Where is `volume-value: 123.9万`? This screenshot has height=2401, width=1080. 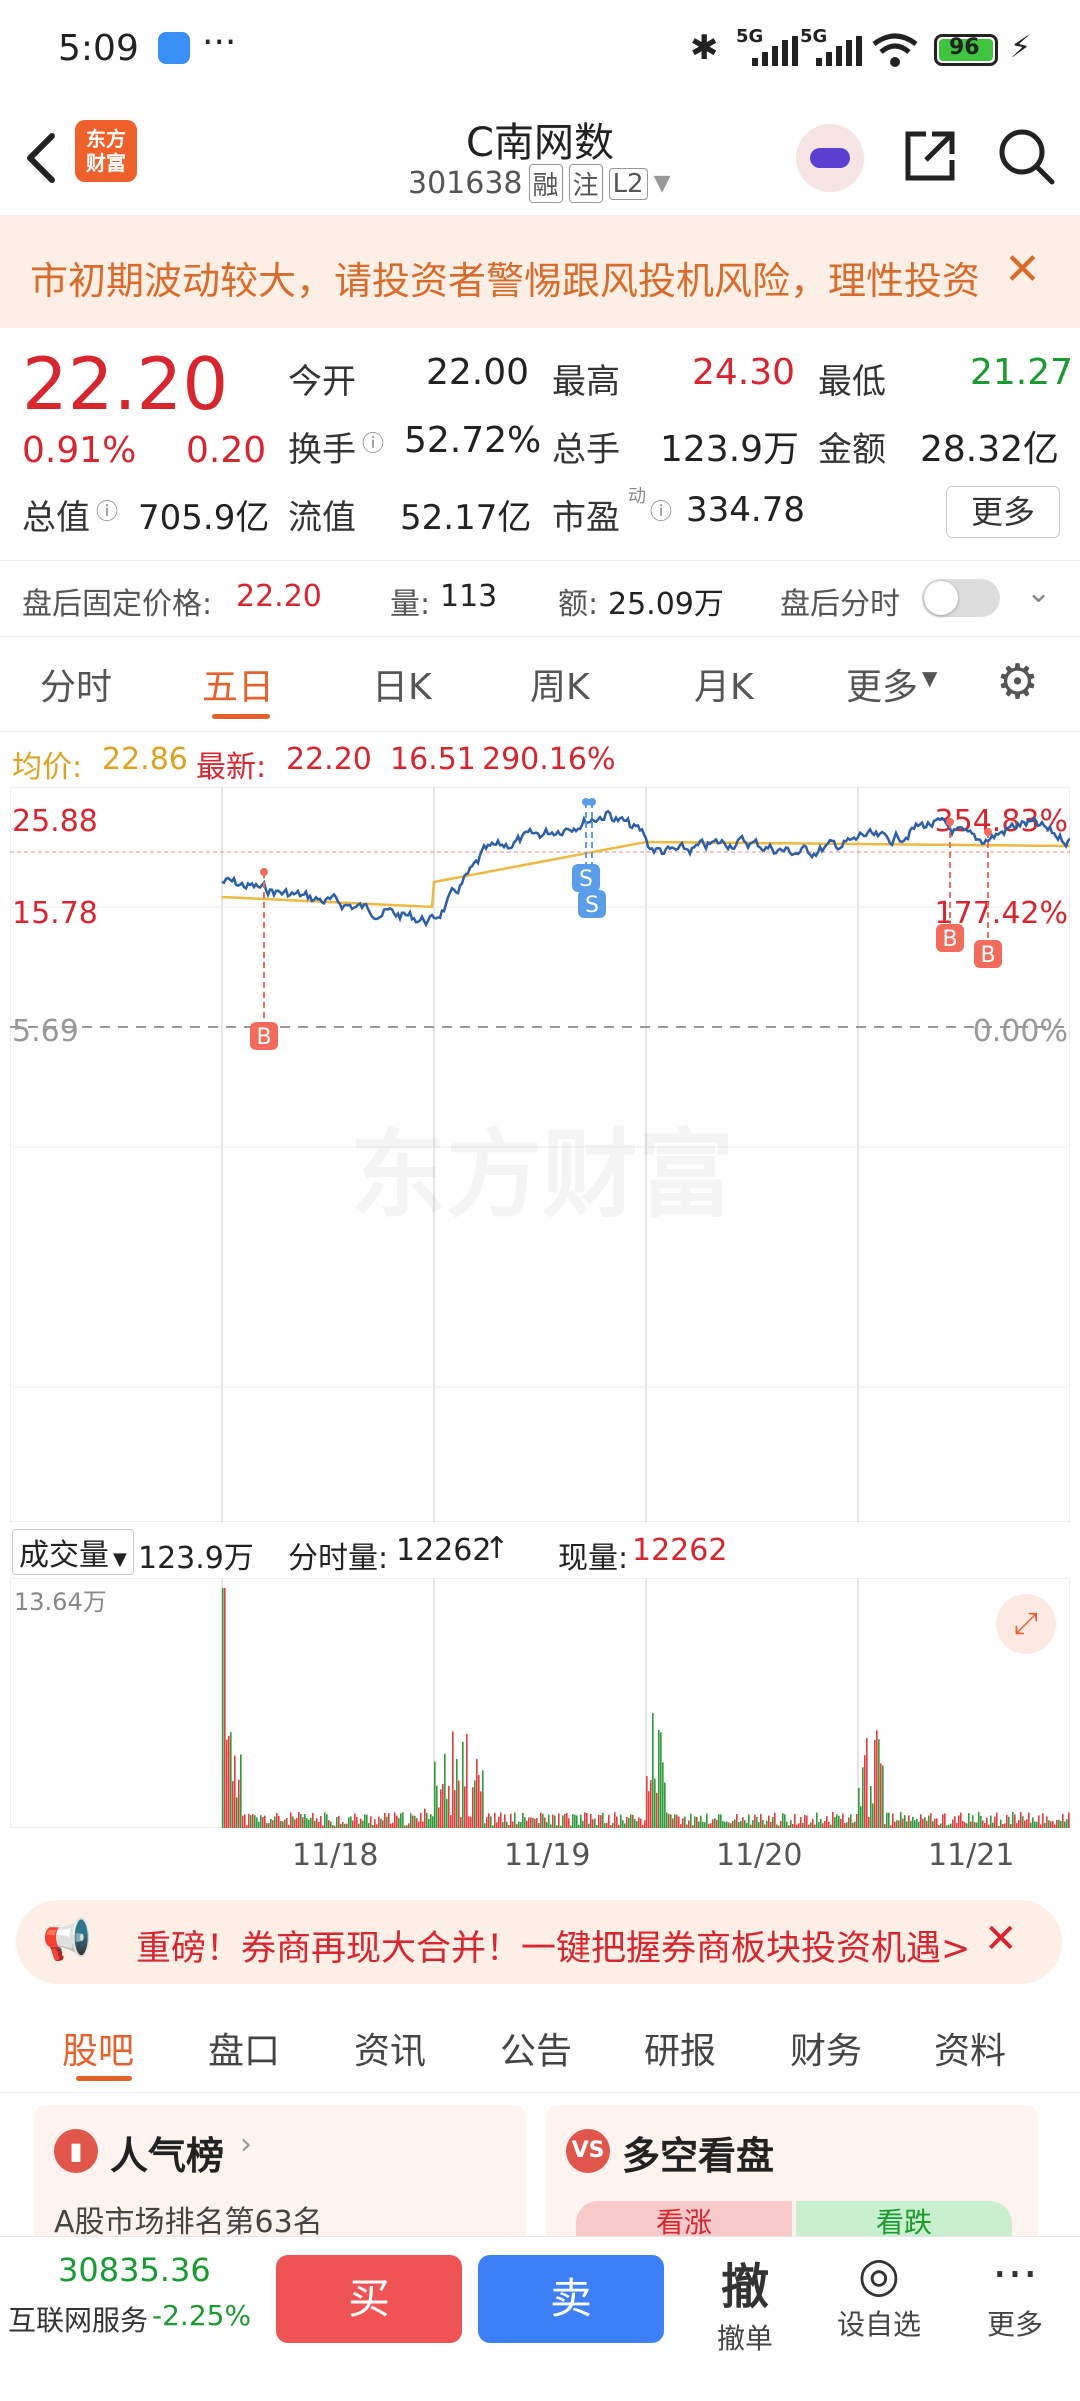 volume-value: 123.9万 is located at coordinates (730, 449).